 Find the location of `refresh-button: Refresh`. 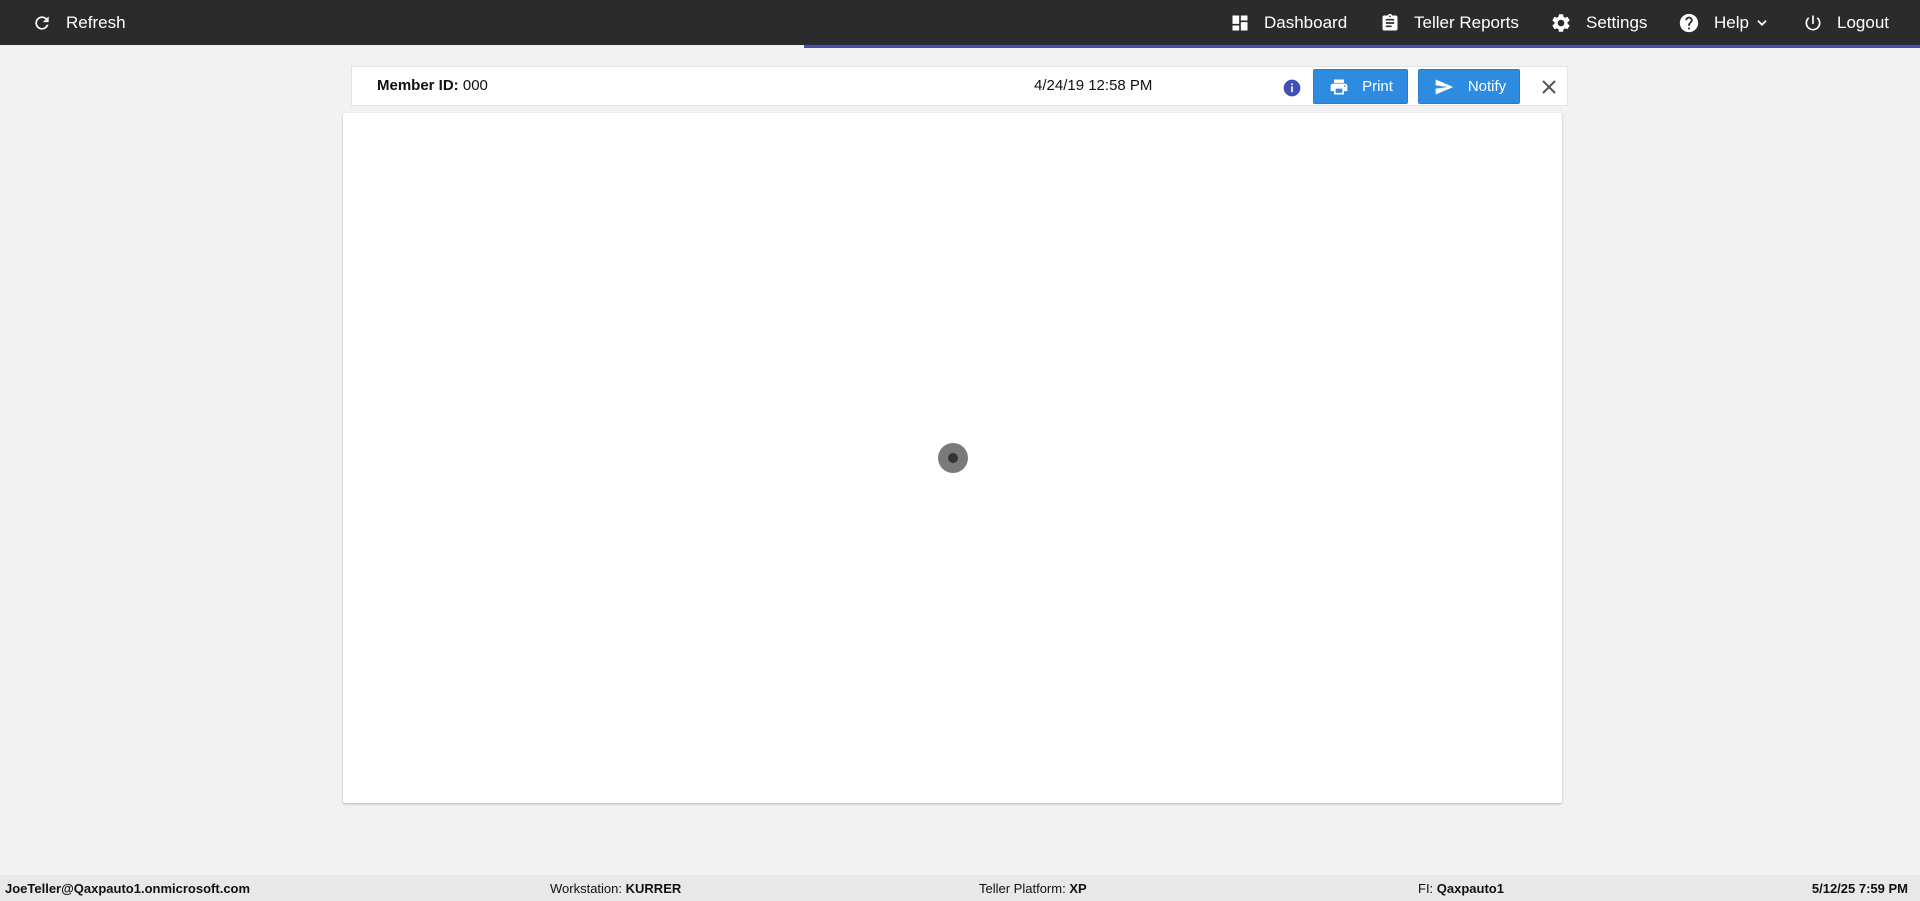

refresh-button: Refresh is located at coordinates (79, 22).